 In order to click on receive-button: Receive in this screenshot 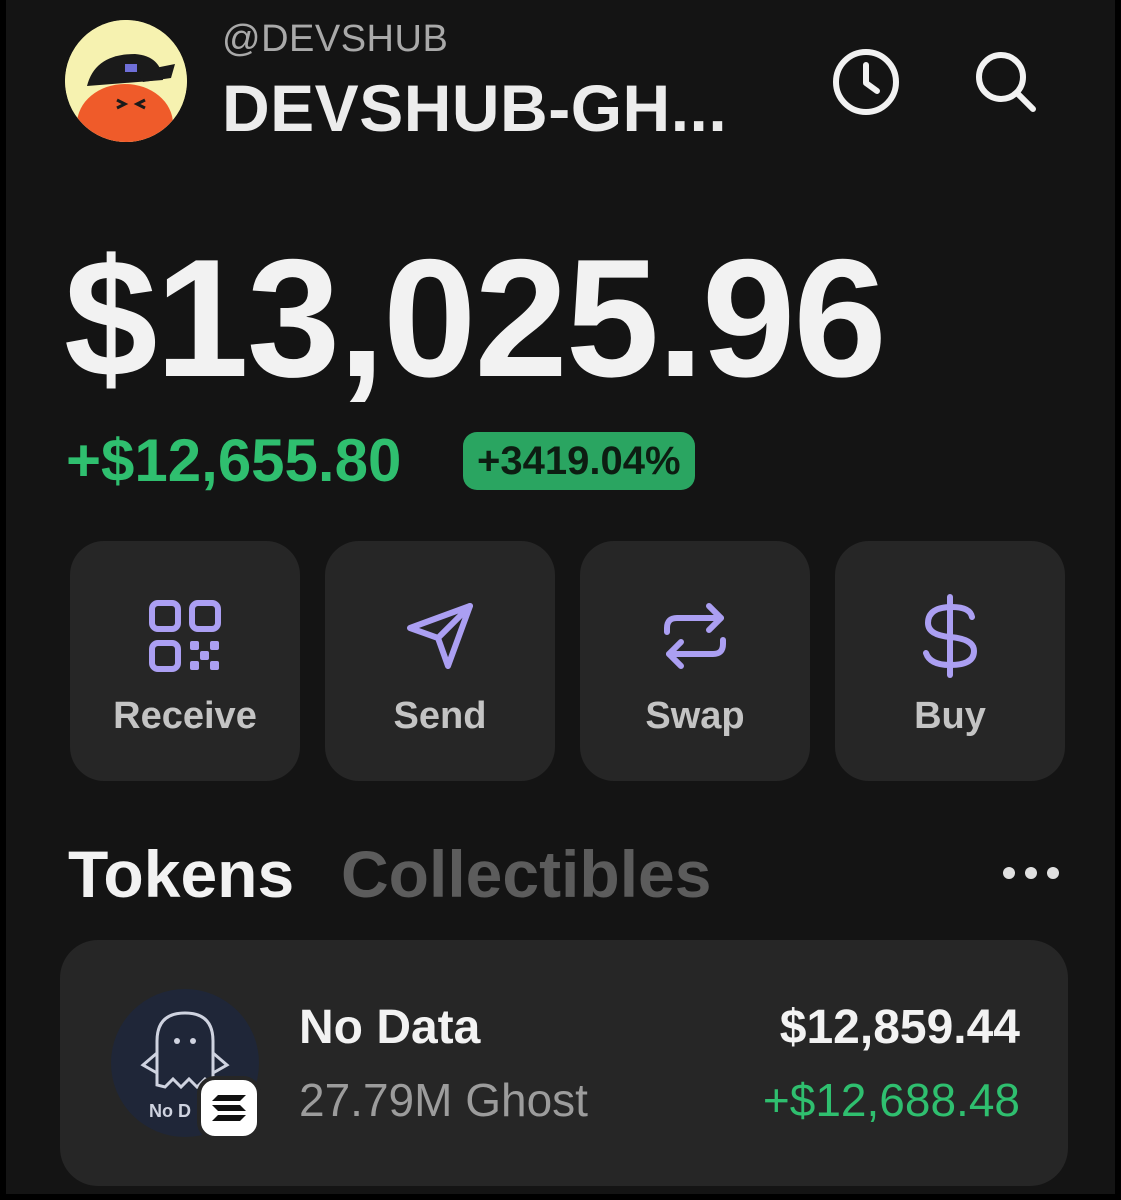, I will do `click(185, 661)`.